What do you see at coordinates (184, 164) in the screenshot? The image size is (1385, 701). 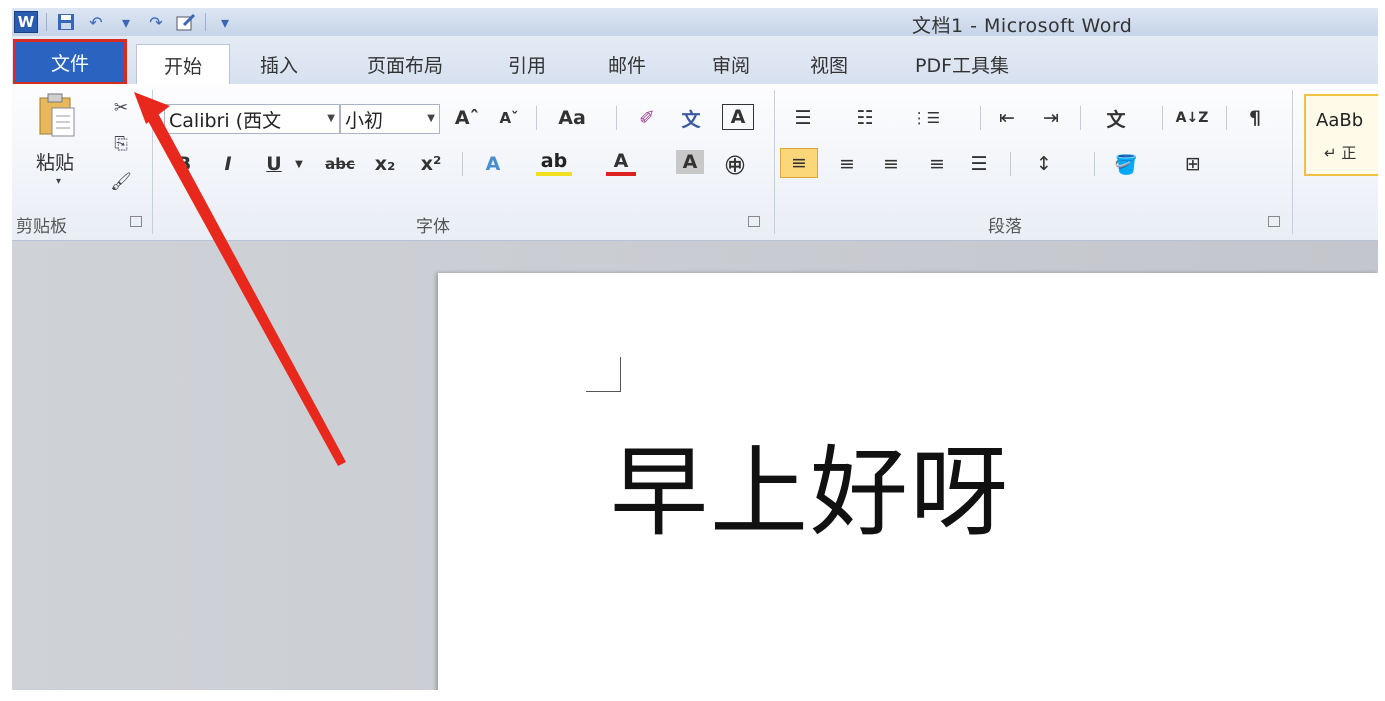 I see `bold-button: B` at bounding box center [184, 164].